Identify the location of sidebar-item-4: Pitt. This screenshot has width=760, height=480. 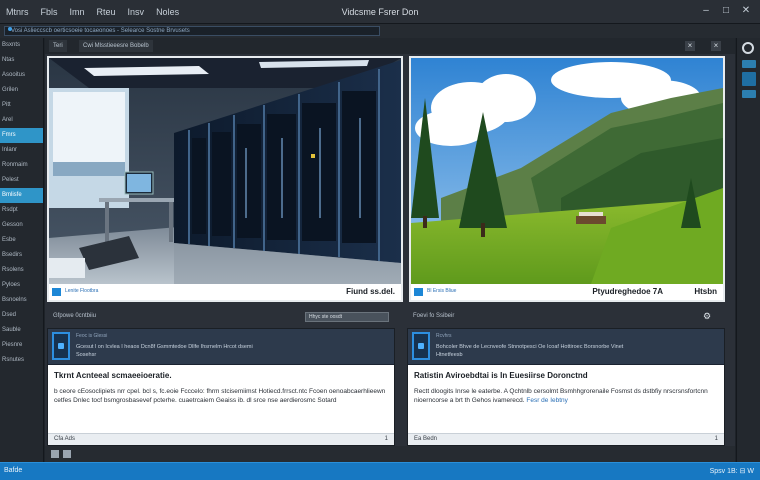
(21, 105).